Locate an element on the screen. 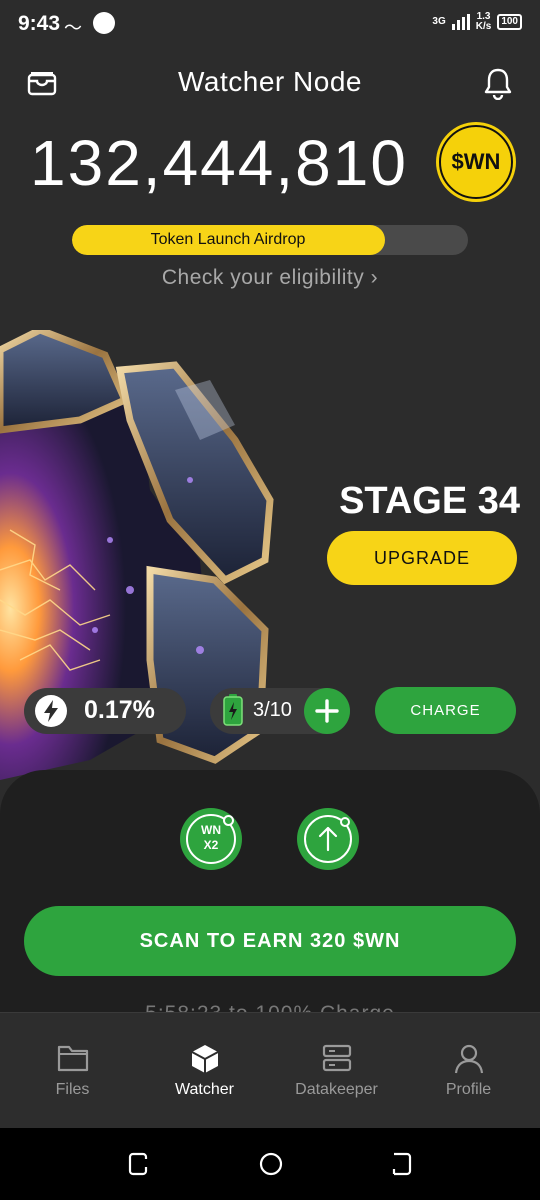  add-charge-button is located at coordinates (327, 711).